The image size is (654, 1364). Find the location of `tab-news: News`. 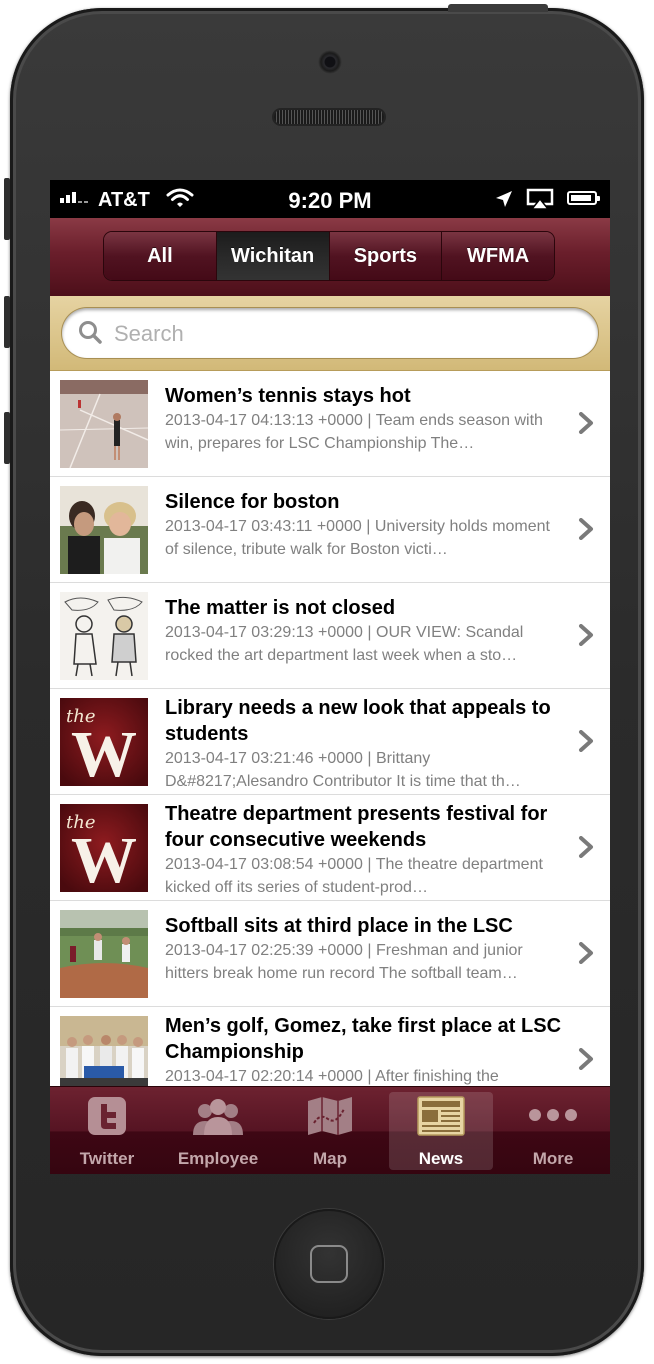

tab-news: News is located at coordinates (441, 1131).